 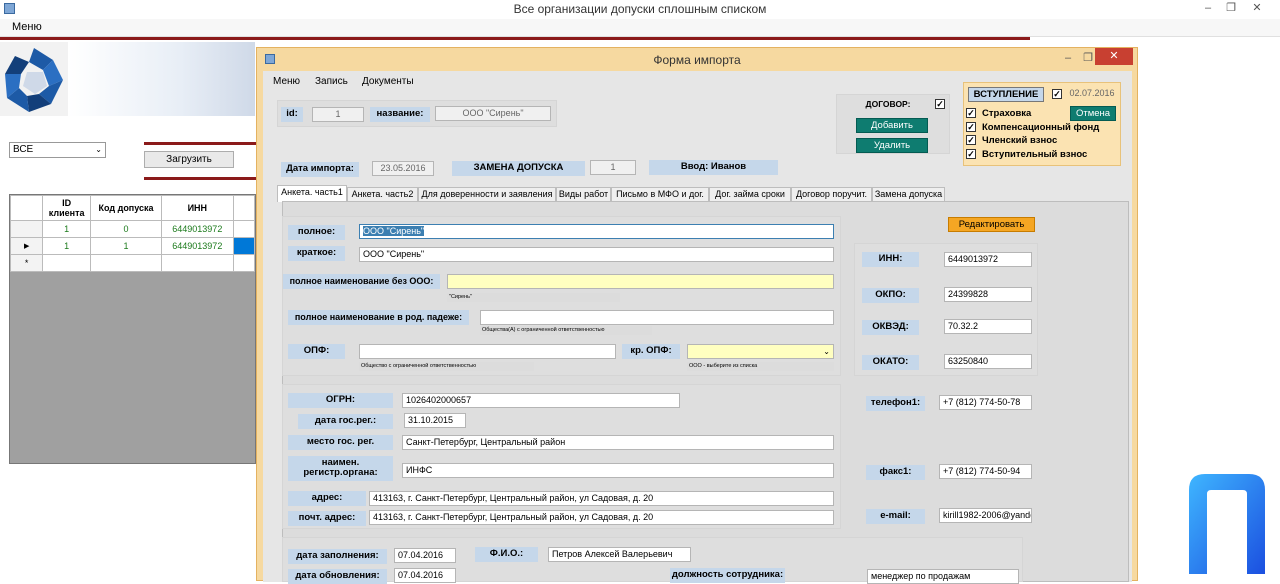 I want to click on ogrn-input: 1026402000657, so click(x=541, y=400).